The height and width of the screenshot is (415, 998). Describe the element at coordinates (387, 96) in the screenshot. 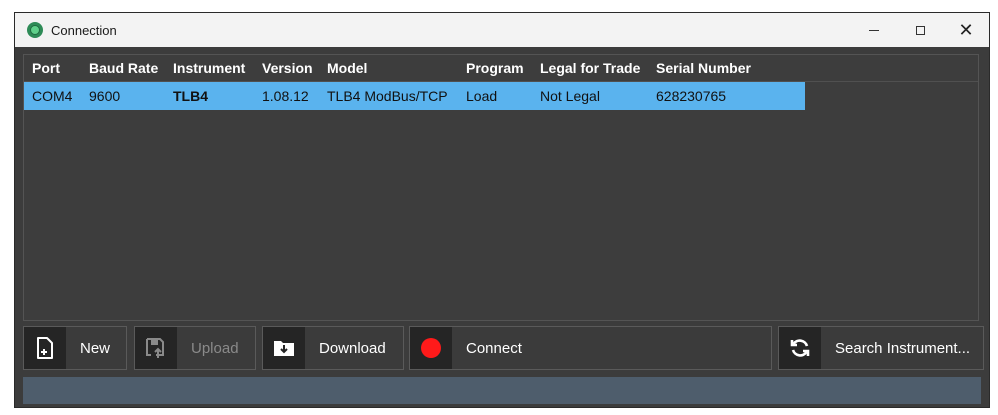

I see `cell-model: TLB4 ModBus/TCP` at that location.